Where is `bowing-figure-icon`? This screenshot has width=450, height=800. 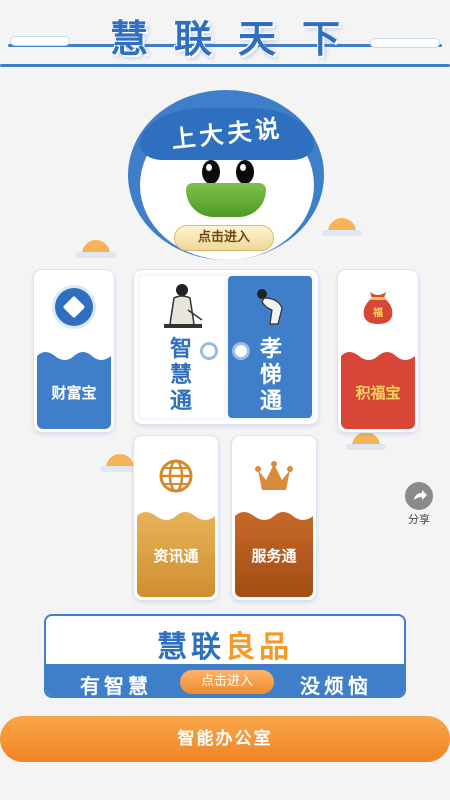 bowing-figure-icon is located at coordinates (270, 307).